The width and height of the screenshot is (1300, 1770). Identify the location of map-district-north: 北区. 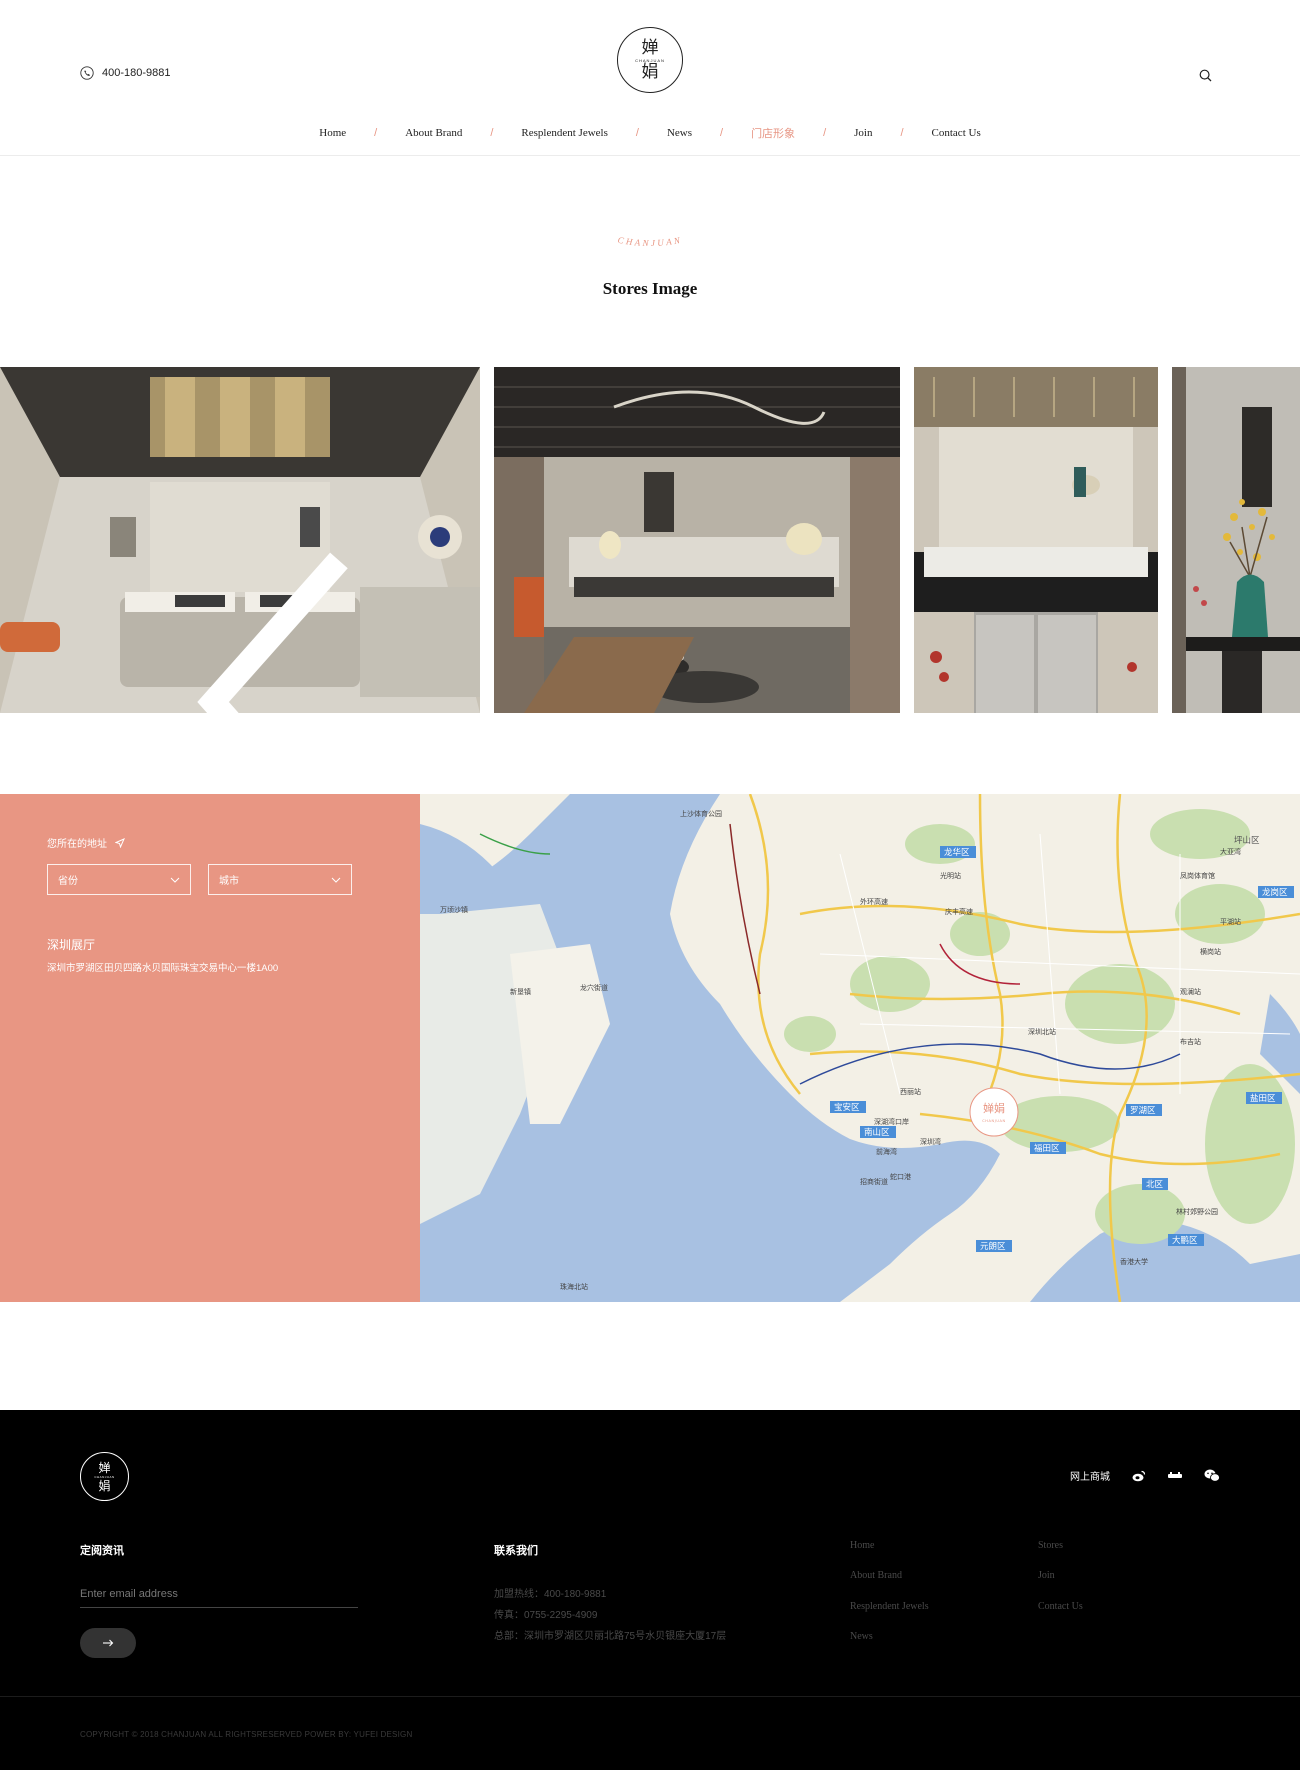
(1155, 1184).